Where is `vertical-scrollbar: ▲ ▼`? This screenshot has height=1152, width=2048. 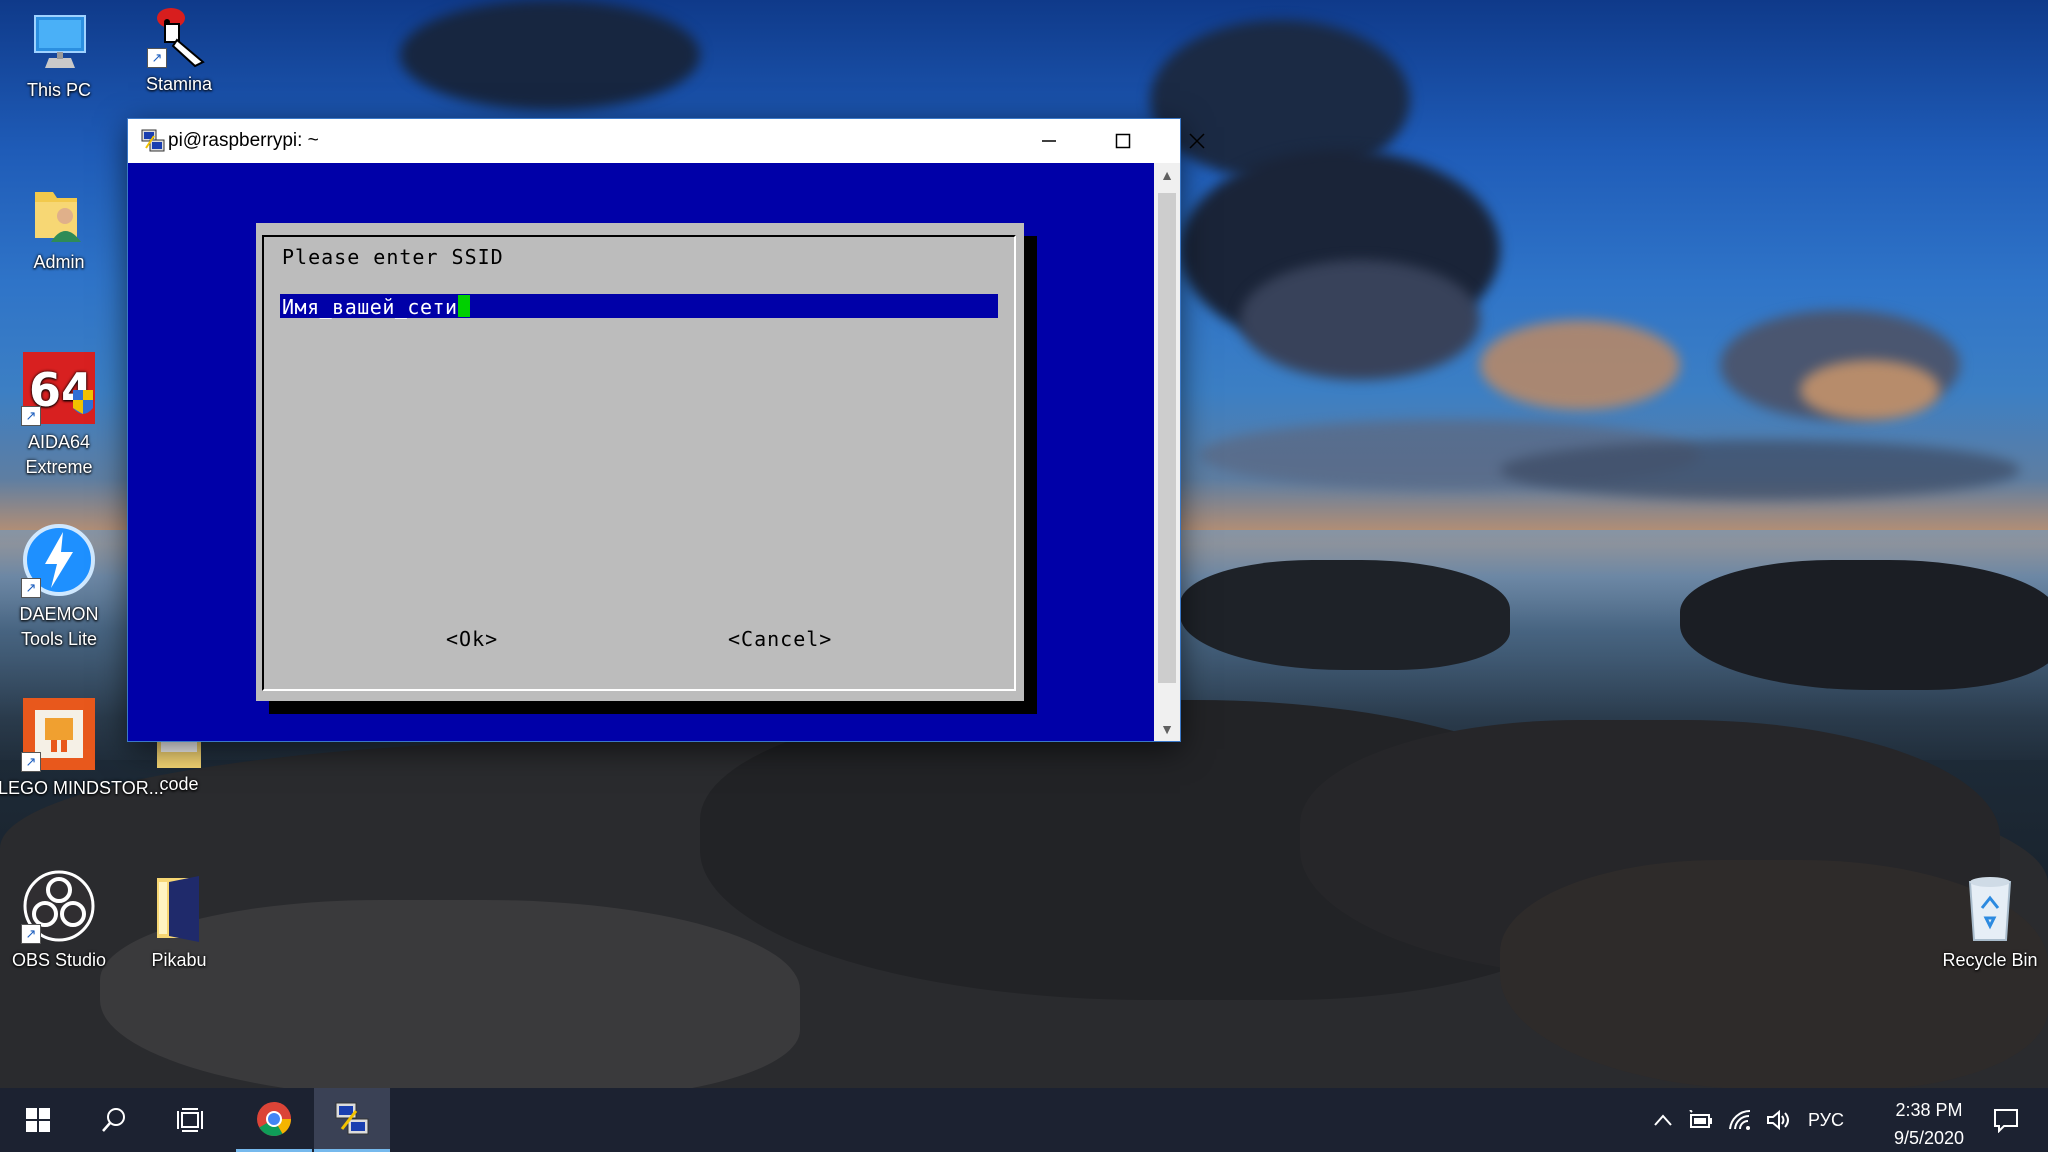
vertical-scrollbar: ▲ ▼ is located at coordinates (1167, 452).